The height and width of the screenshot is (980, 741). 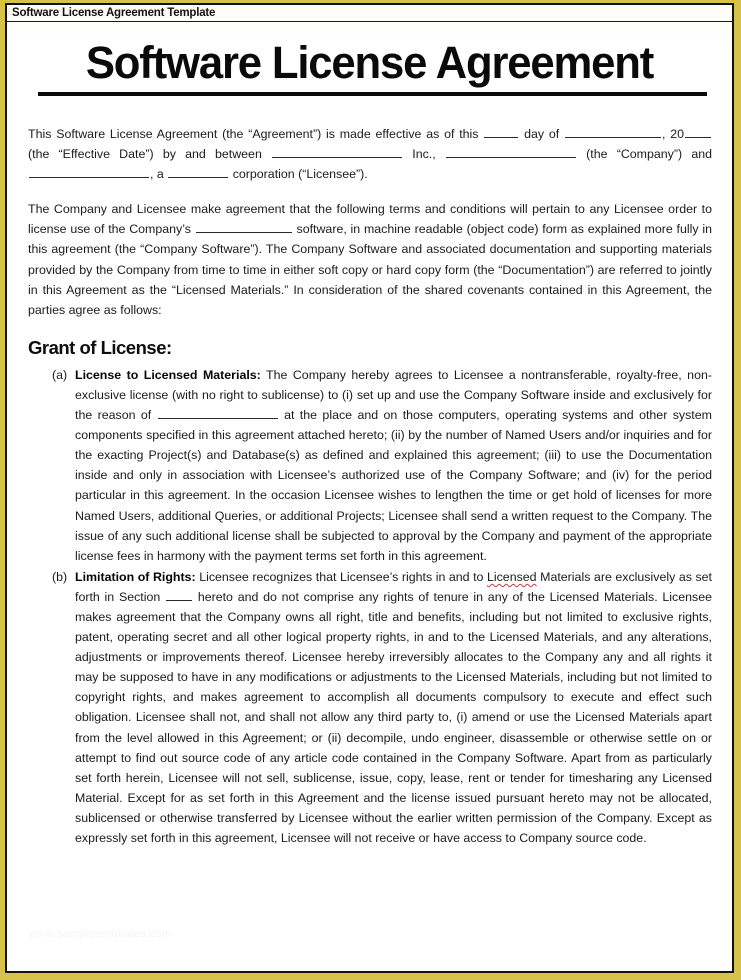 What do you see at coordinates (60, 576) in the screenshot?
I see `clause-b-marker: (b)` at bounding box center [60, 576].